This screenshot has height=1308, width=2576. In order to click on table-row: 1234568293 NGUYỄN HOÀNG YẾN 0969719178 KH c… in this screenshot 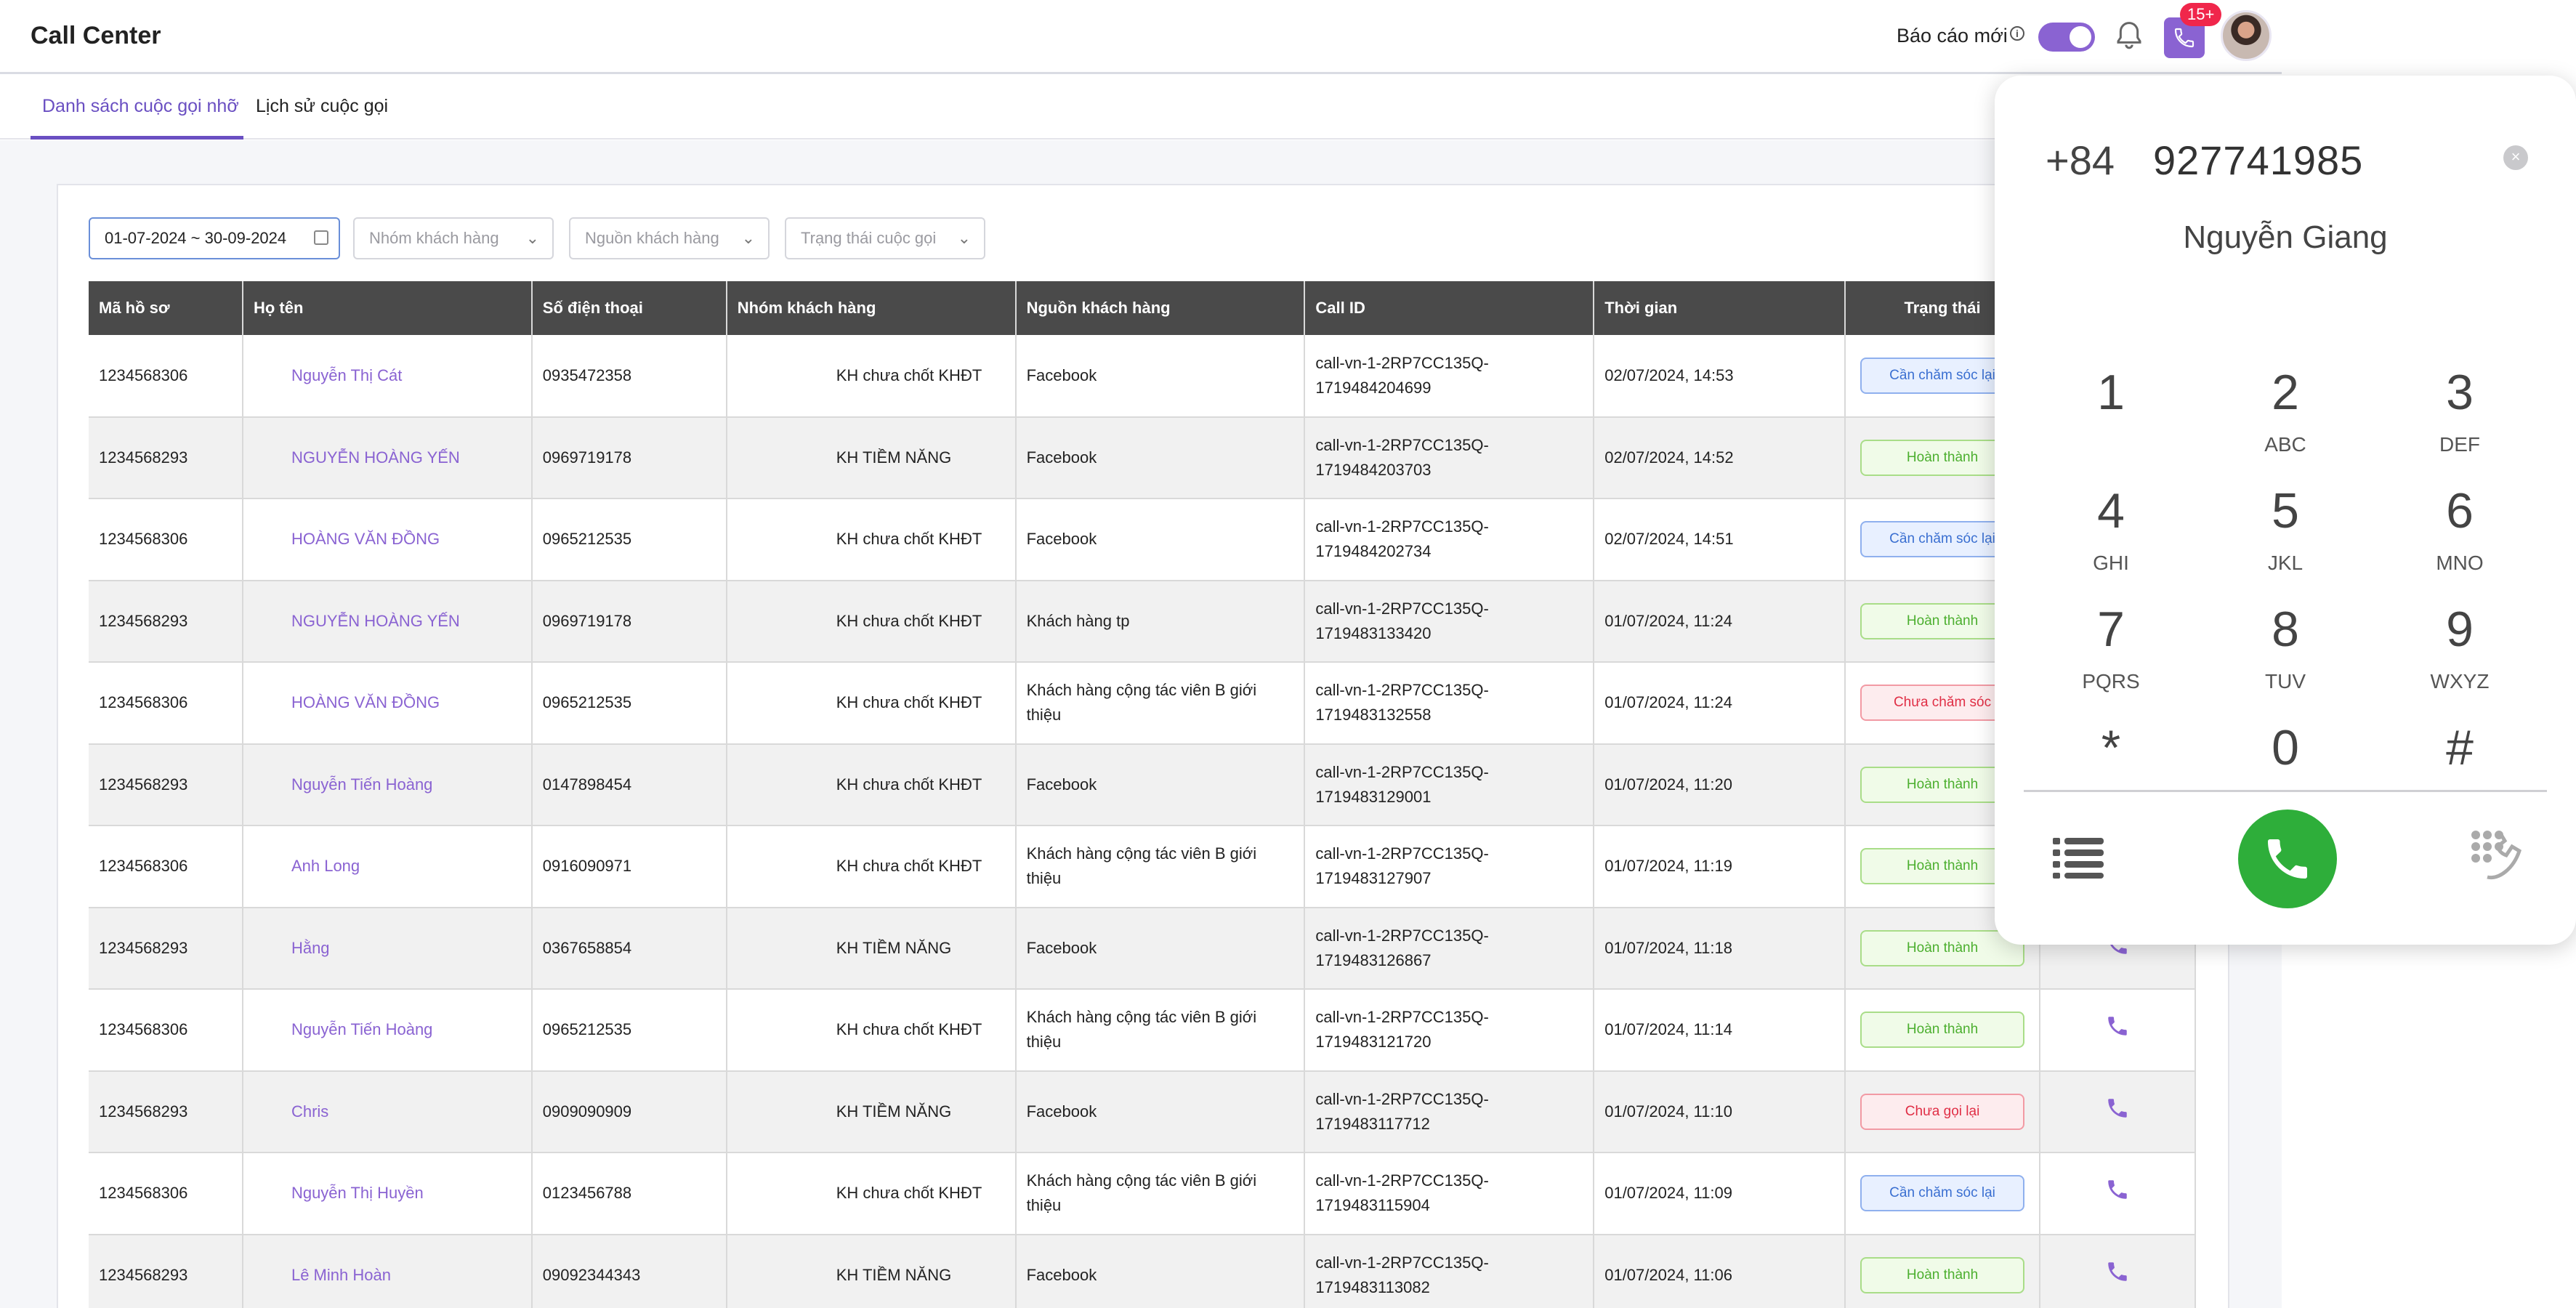, I will do `click(1143, 621)`.